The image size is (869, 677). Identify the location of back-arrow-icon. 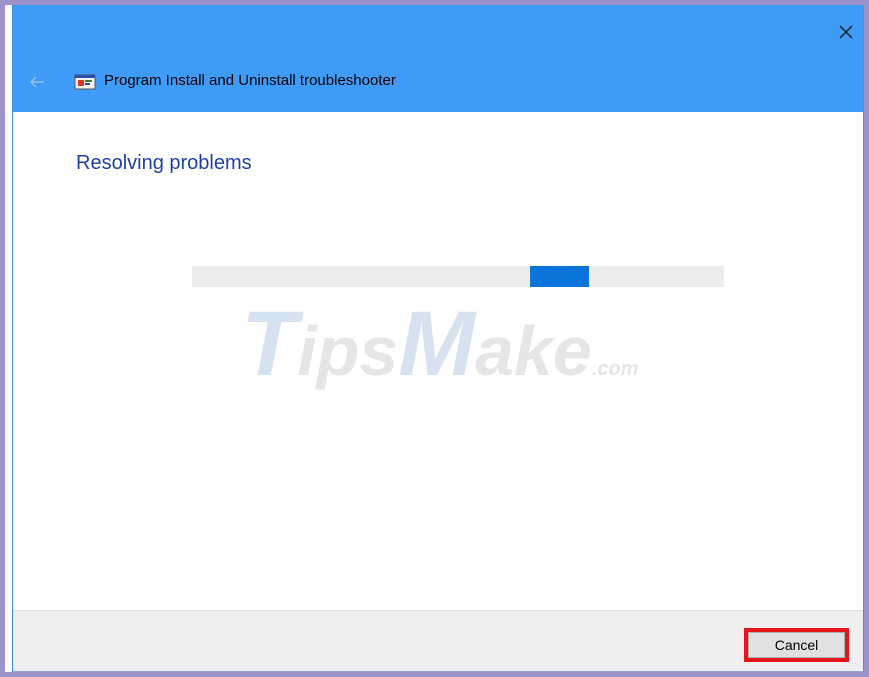
(37, 82).